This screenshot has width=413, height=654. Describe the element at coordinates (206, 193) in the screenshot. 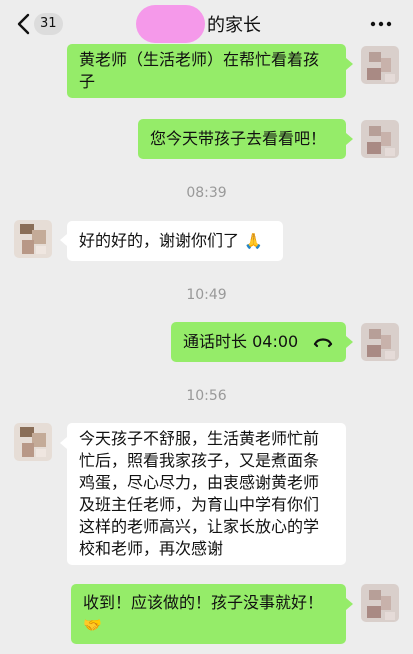

I see `timestamp: 08:39` at that location.